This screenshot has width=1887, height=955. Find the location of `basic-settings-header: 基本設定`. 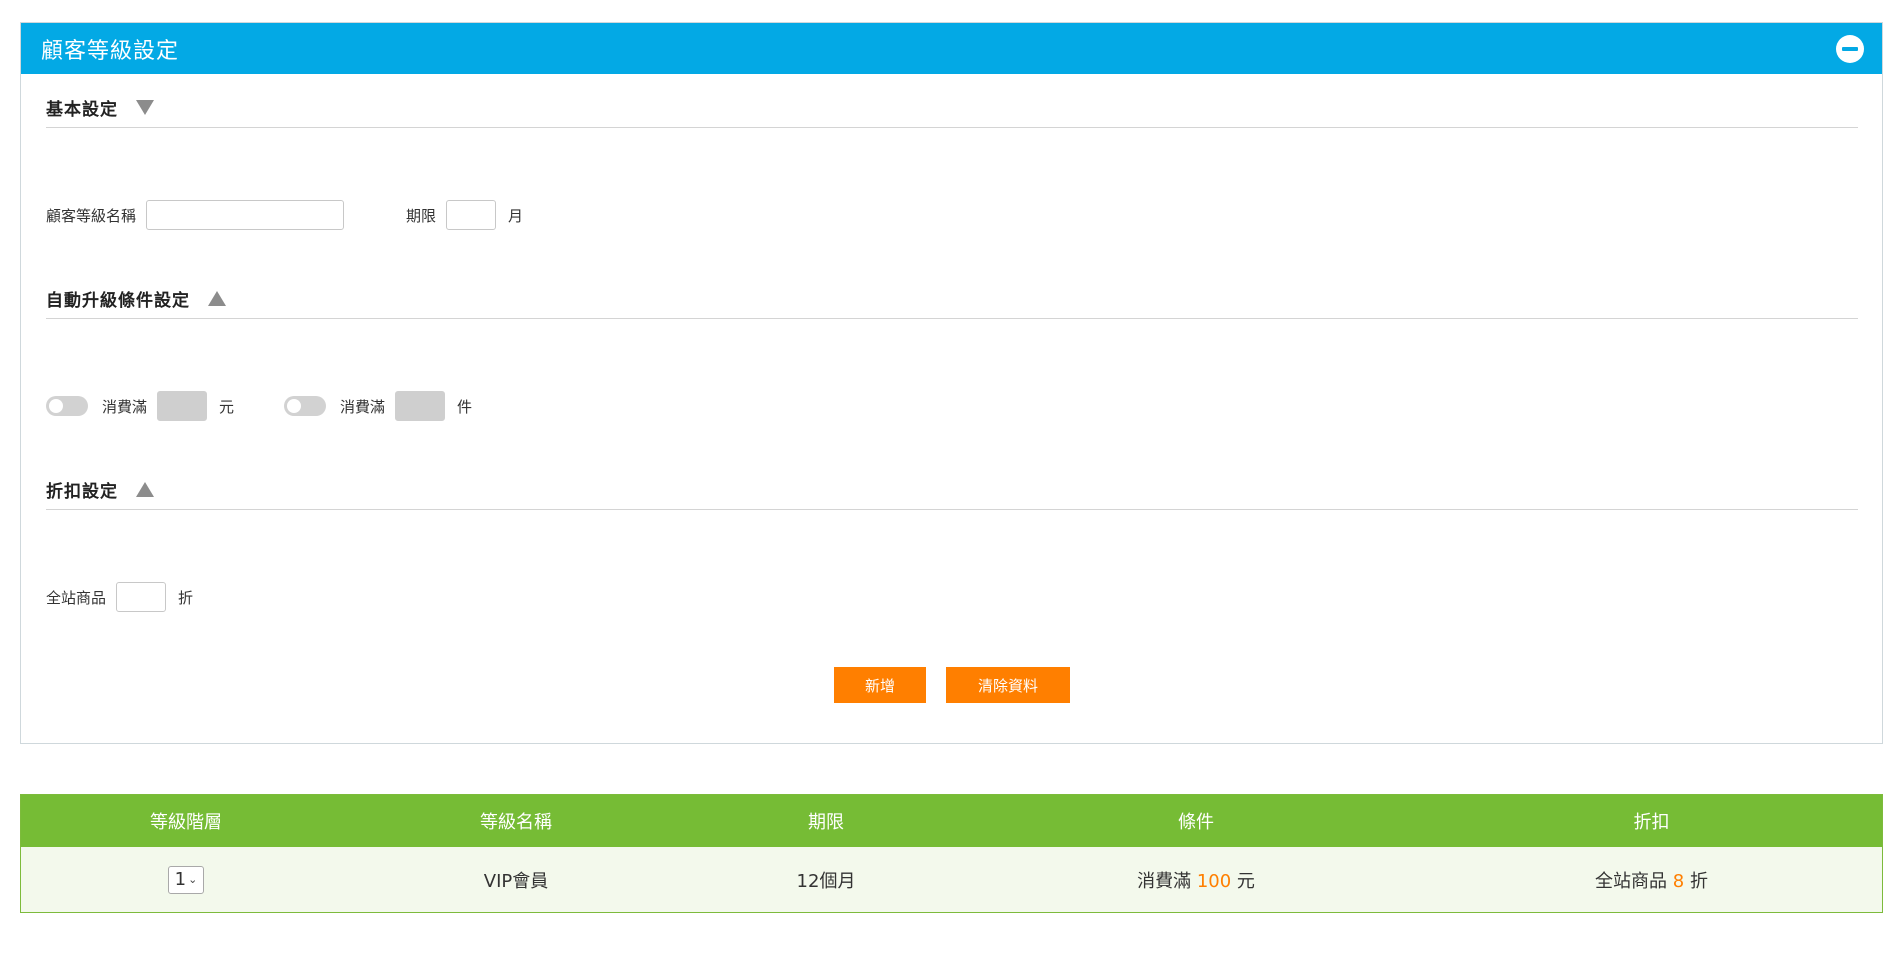

basic-settings-header: 基本設定 is located at coordinates (952, 108).